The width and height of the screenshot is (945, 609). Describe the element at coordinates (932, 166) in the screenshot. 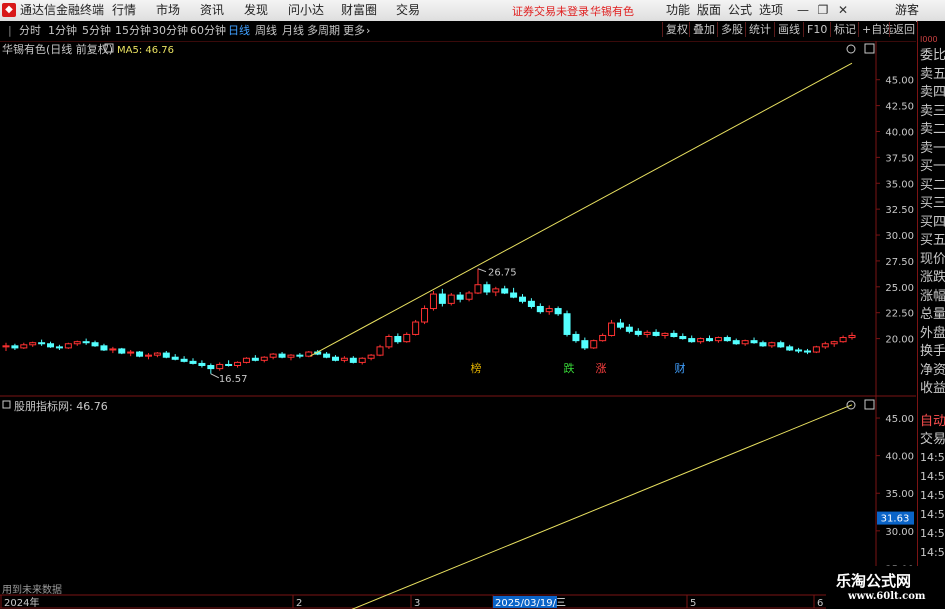

I see `sidebar-field-7: 买一` at that location.